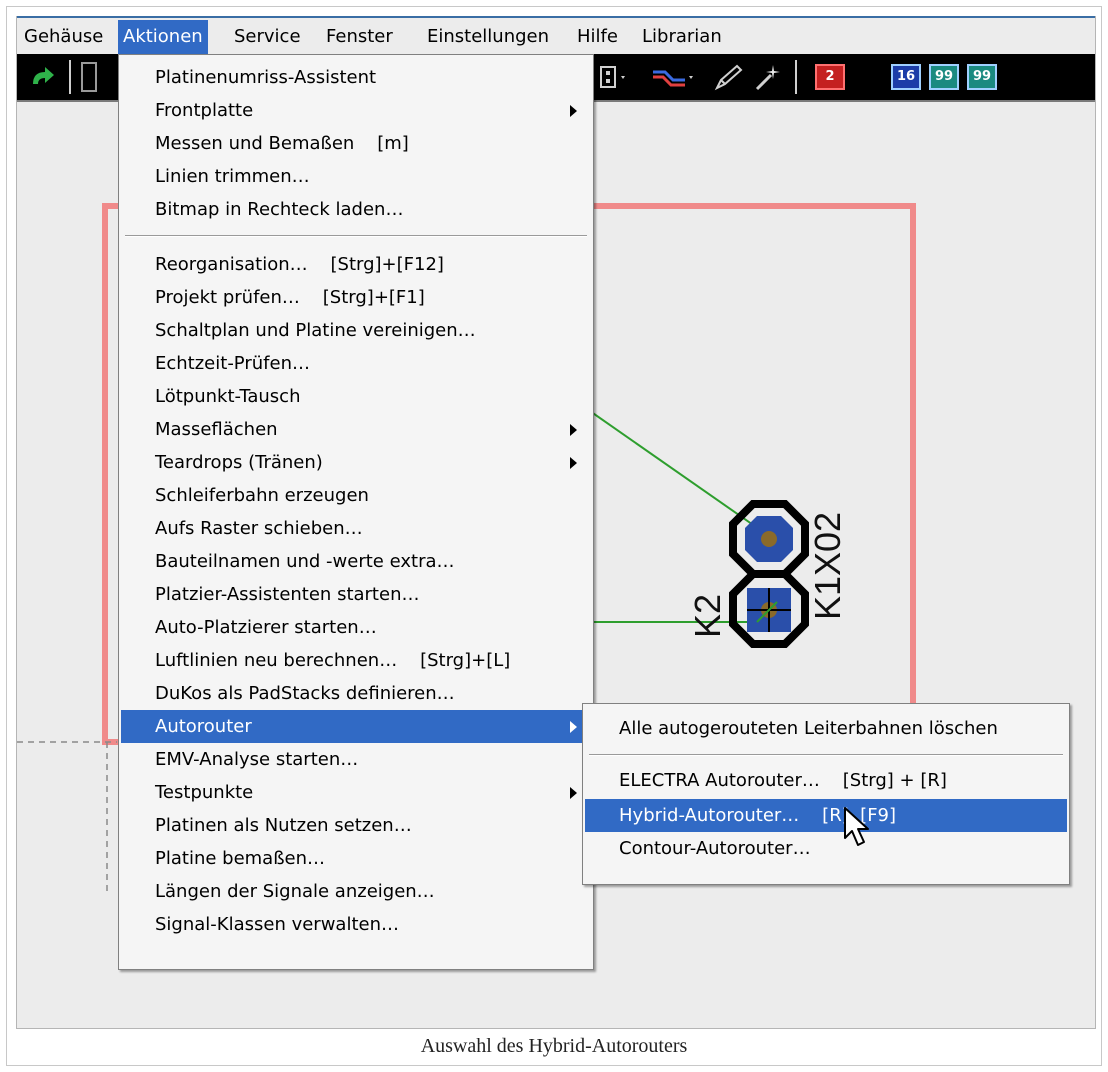 This screenshot has width=1108, height=1072. I want to click on redo-icon, so click(43, 77).